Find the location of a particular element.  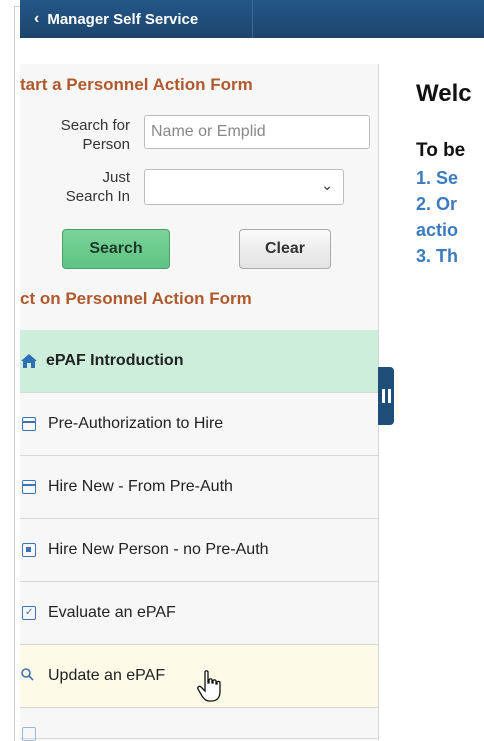

start-form-heading: tart a Personnel Action Form is located at coordinates (136, 84).